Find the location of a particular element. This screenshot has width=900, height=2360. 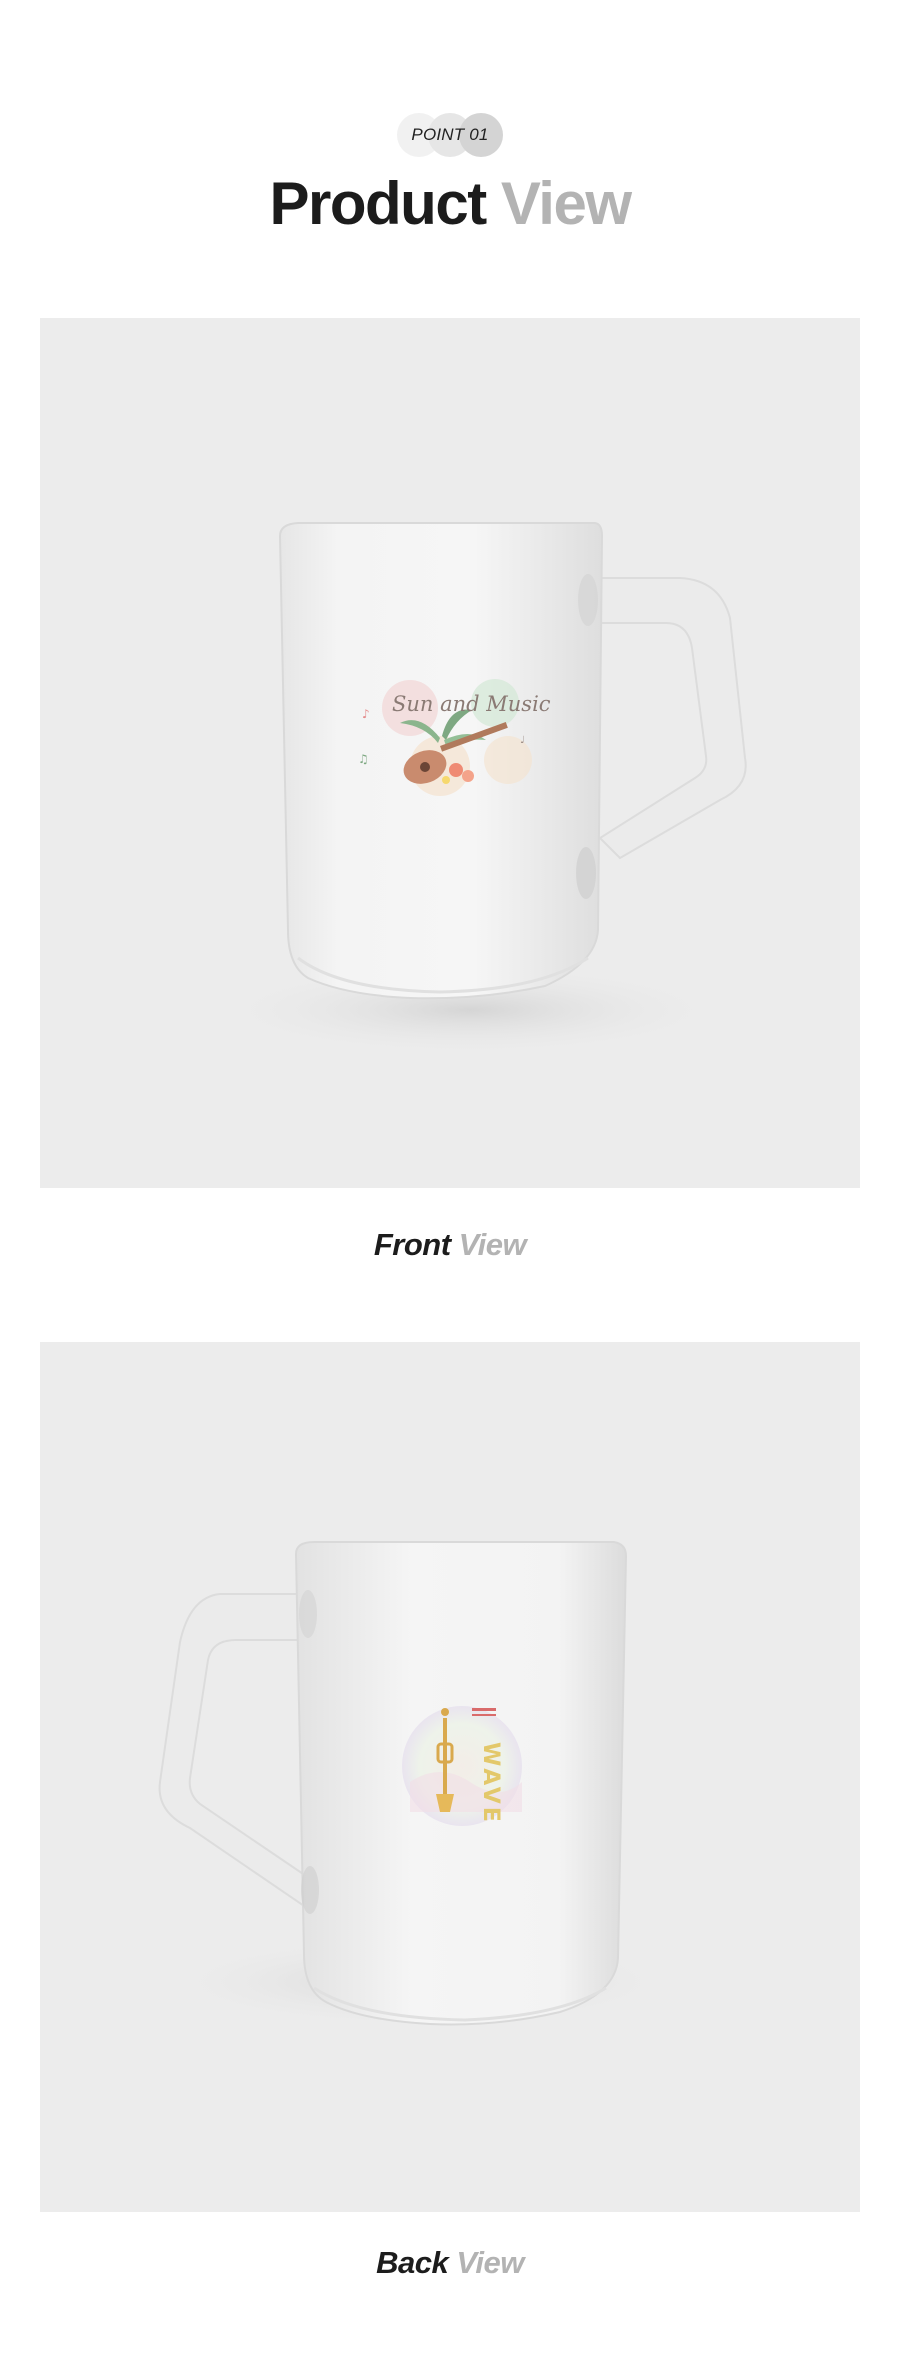

front-mug-illustration: Sun and Music ♪ ♫ ♩ is located at coordinates (478, 789).